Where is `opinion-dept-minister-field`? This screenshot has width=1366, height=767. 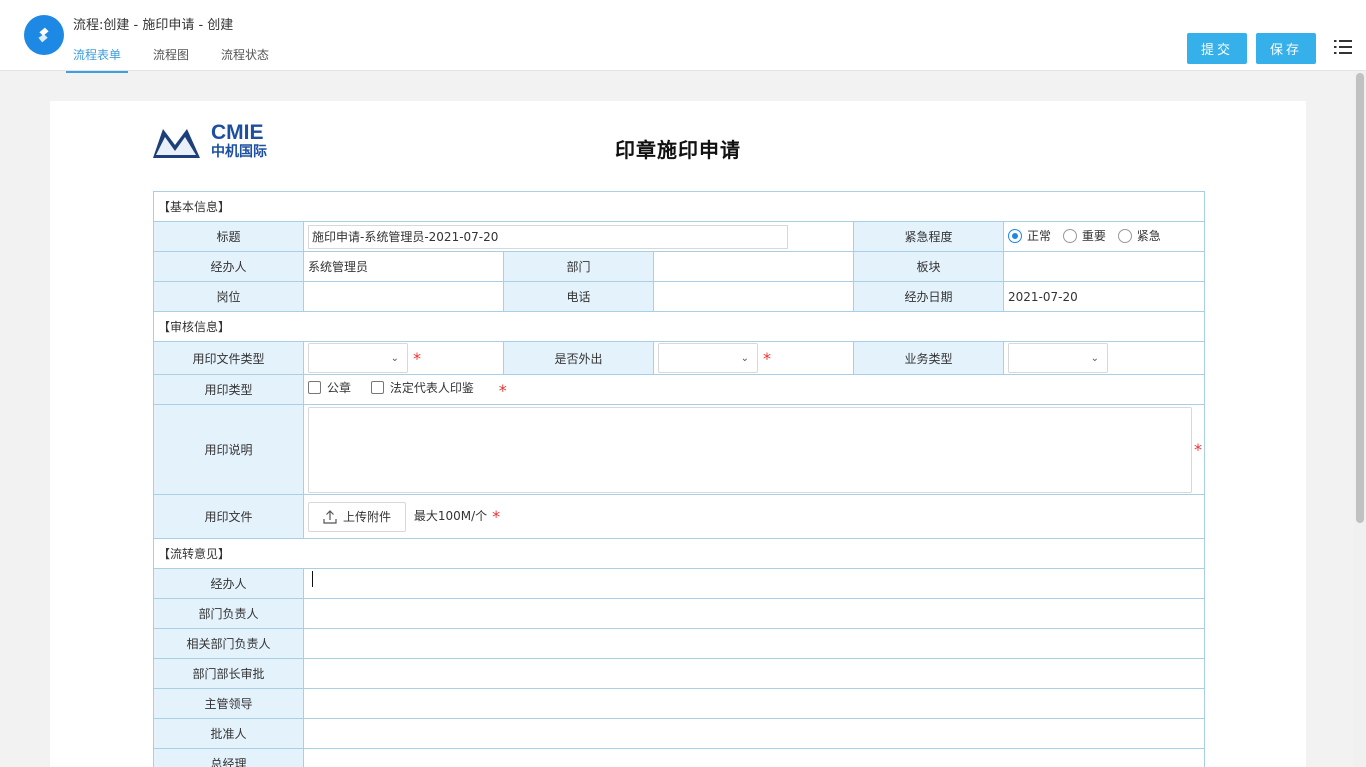 opinion-dept-minister-field is located at coordinates (754, 673).